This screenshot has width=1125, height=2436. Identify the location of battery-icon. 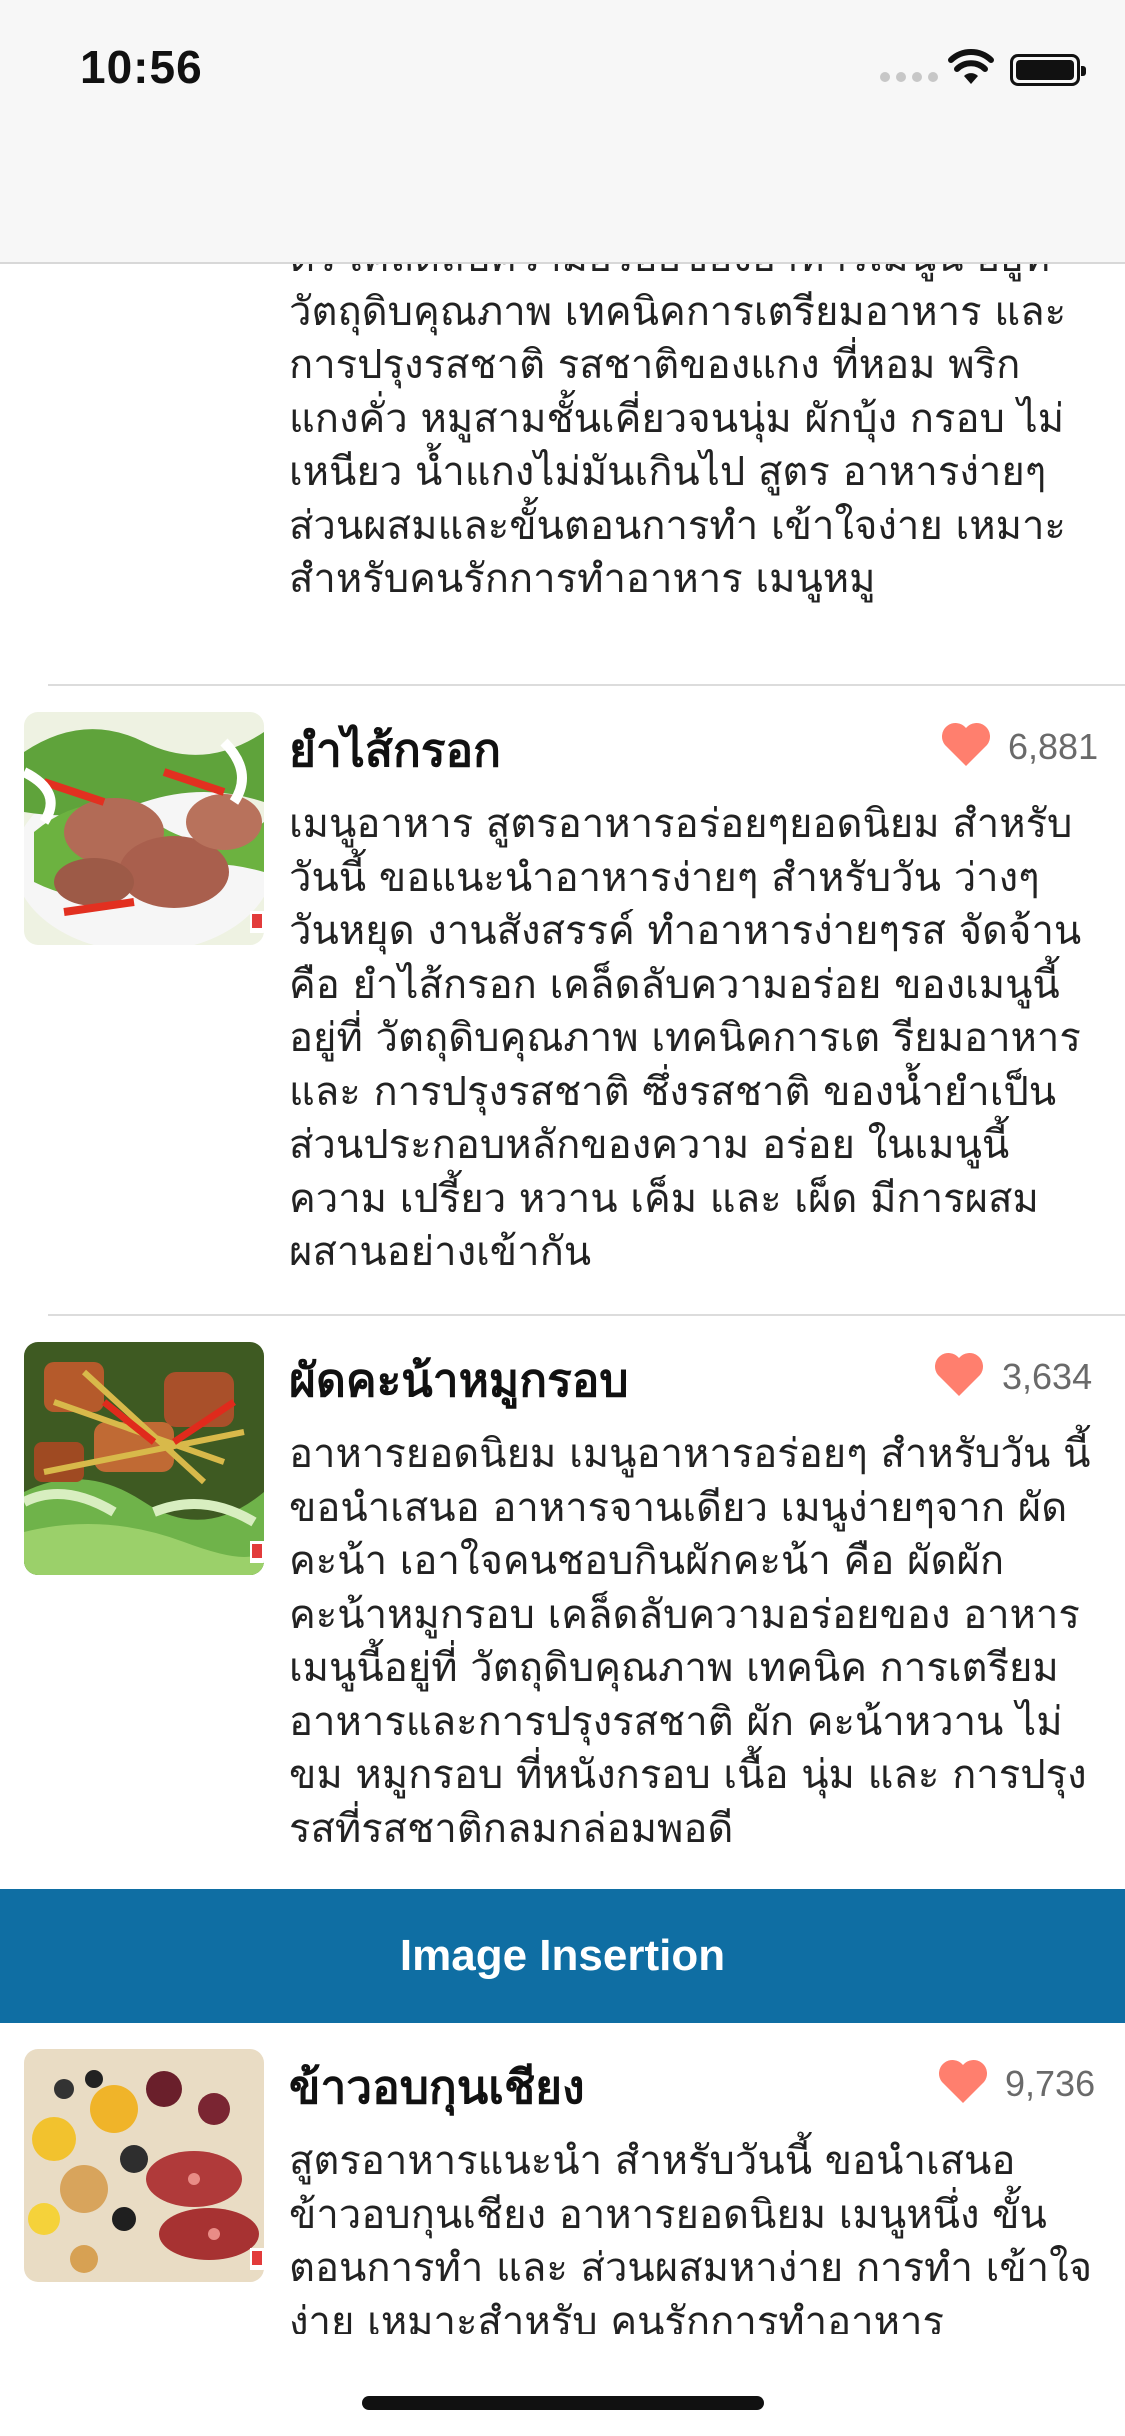
(1048, 70).